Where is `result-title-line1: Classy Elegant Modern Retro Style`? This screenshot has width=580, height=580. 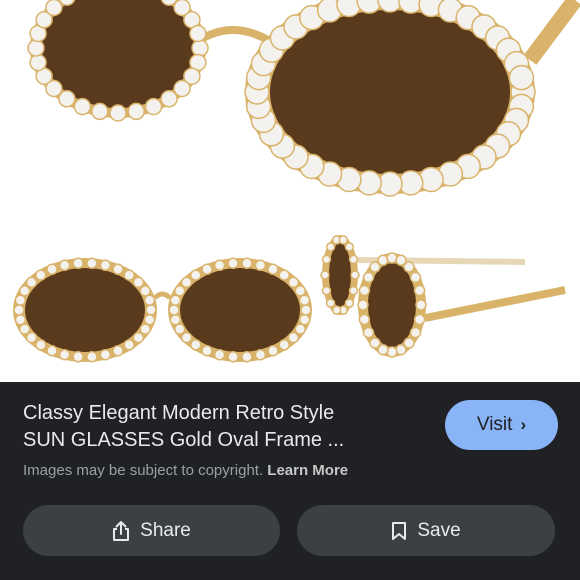 result-title-line1: Classy Elegant Modern Retro Style is located at coordinates (223, 413).